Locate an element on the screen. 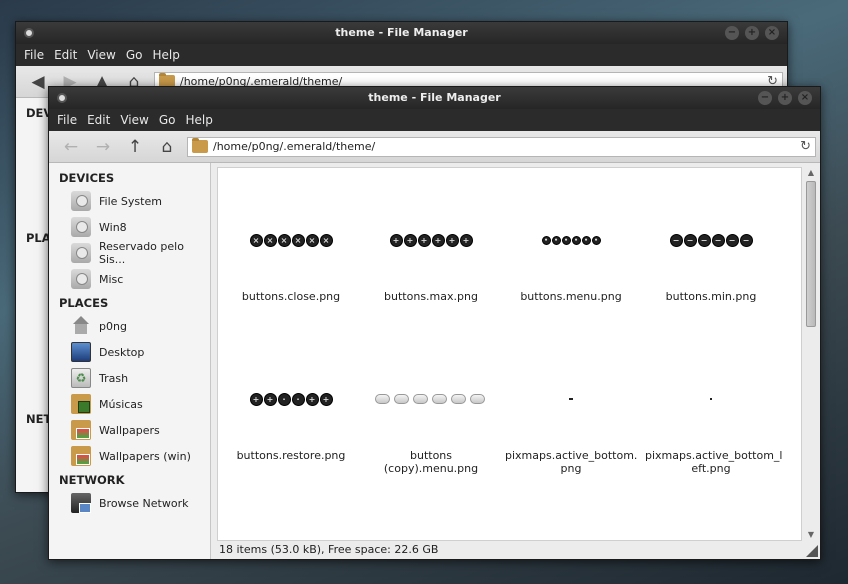 The width and height of the screenshot is (848, 584). front-path-bar: /home/p0ng/.emerald/theme/ ↻ is located at coordinates (501, 146).